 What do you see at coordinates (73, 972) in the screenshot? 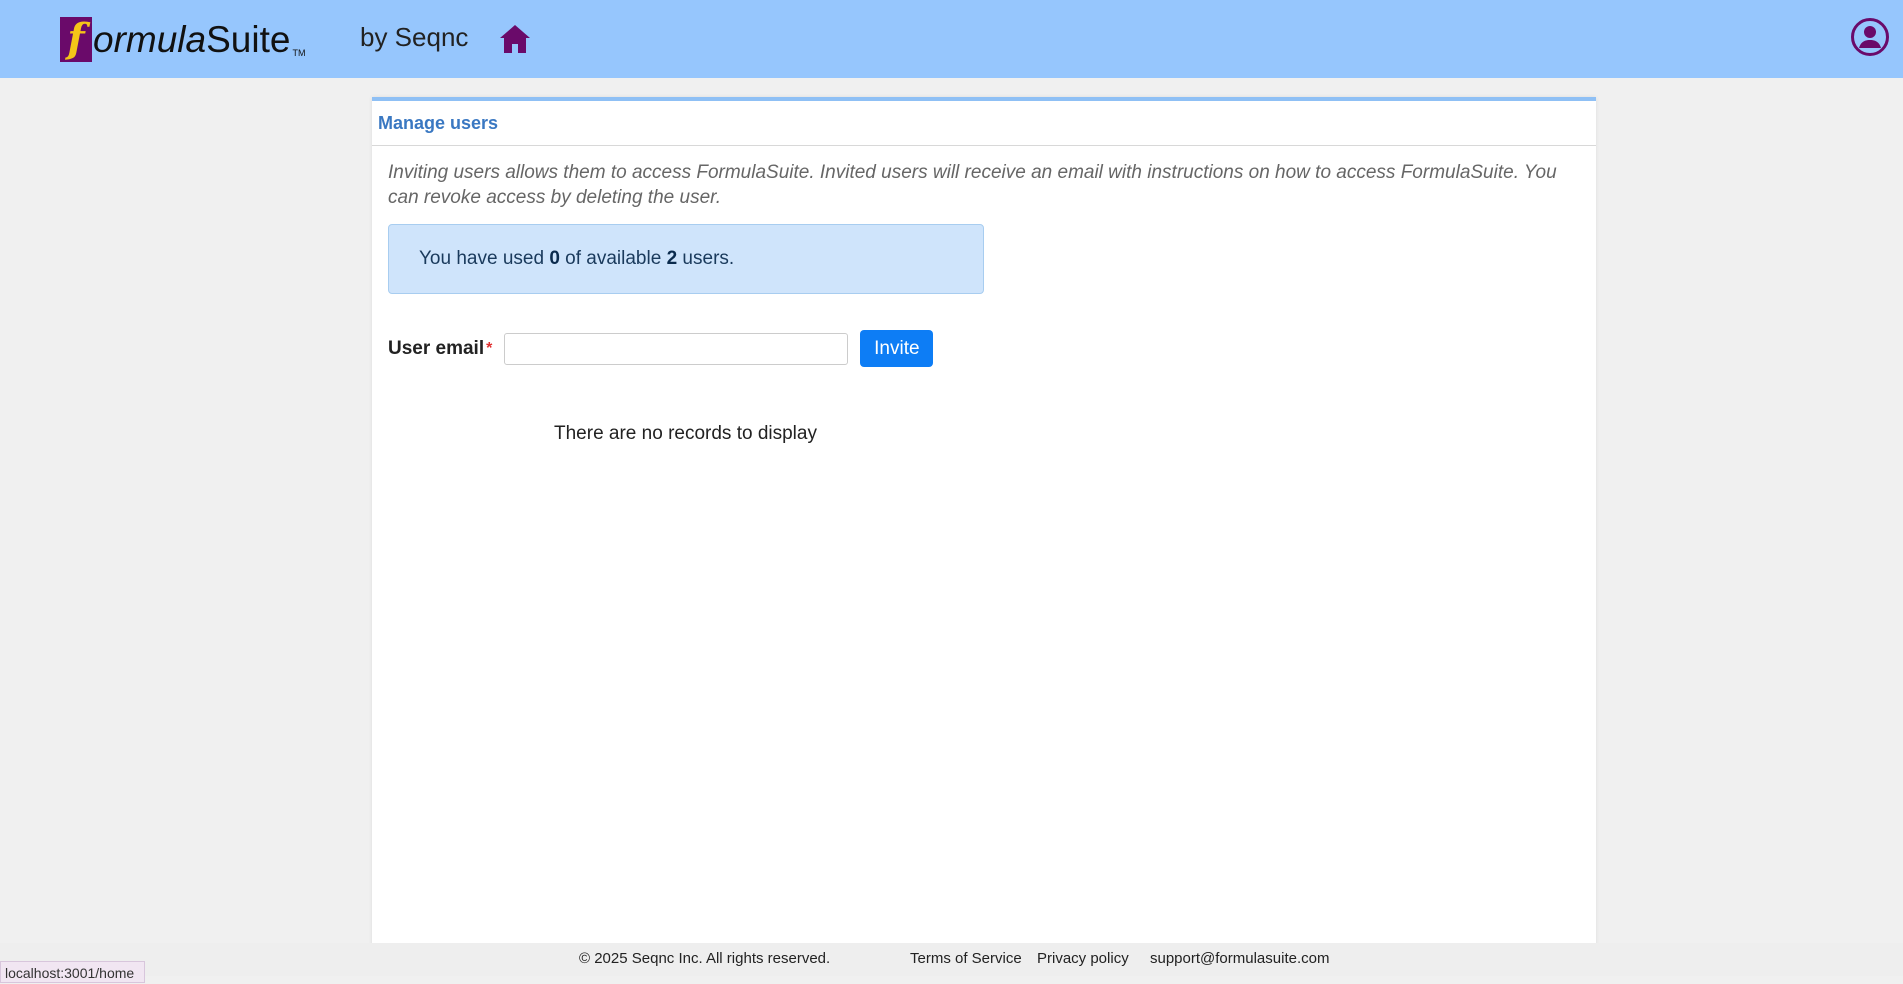
I see `browser-status-url: localhost:3001/home` at bounding box center [73, 972].